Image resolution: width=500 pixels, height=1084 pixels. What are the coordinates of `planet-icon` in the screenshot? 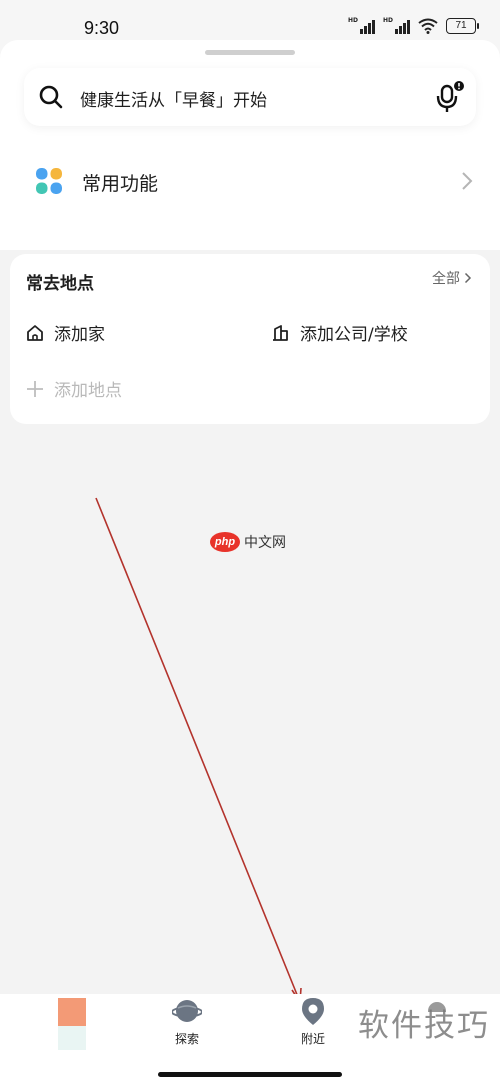 It's located at (187, 1011).